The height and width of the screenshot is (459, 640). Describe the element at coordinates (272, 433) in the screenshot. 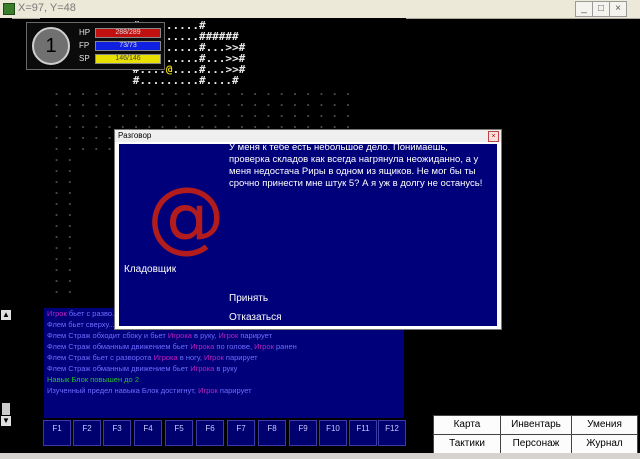

I see `hotkey-f8: F8` at that location.